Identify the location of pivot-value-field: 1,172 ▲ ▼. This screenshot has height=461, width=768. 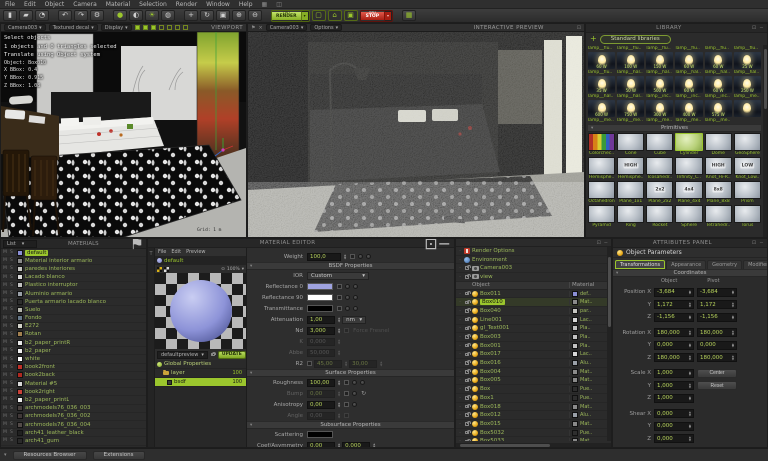
(717, 305).